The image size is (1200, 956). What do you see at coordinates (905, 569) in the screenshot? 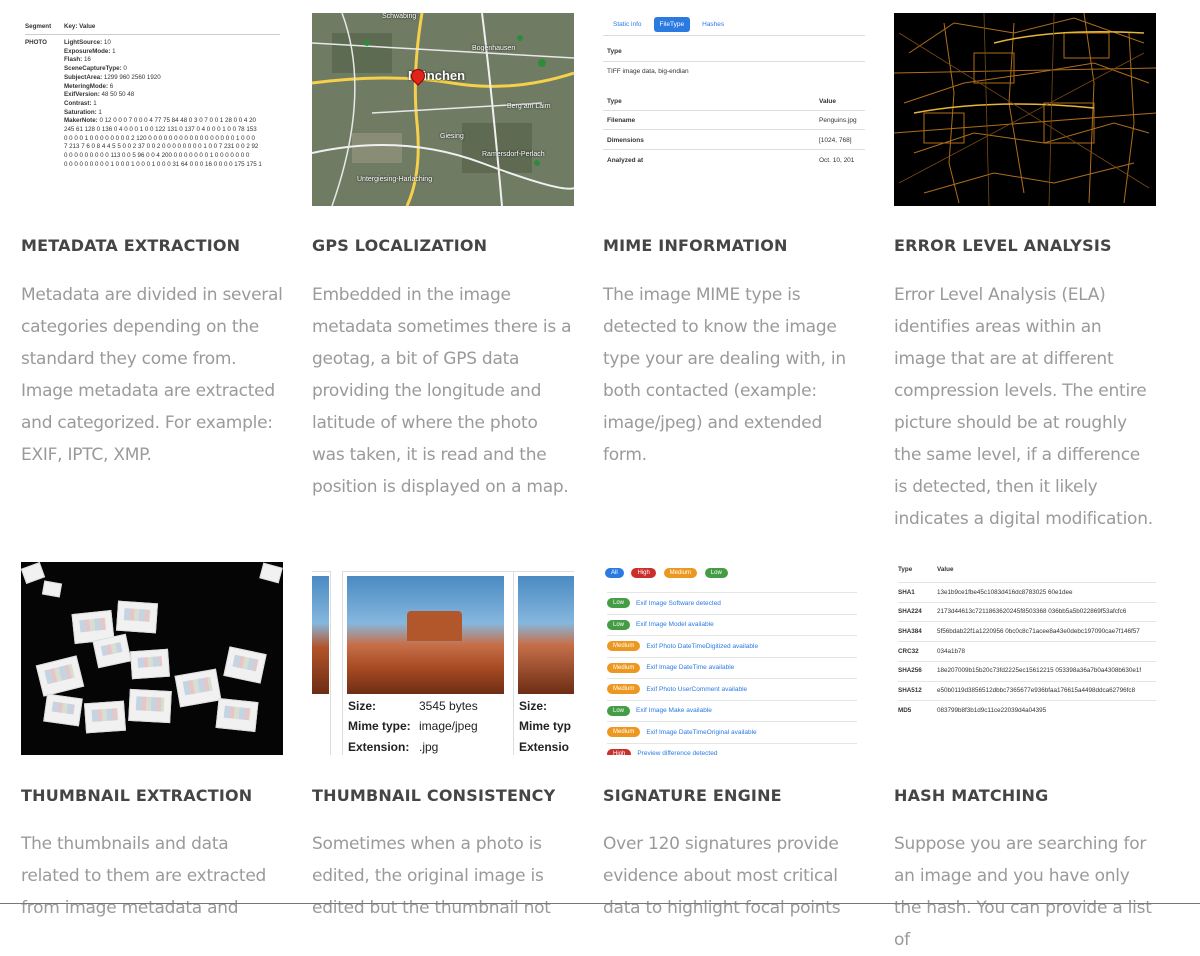
I see `hash-col-type: Type` at bounding box center [905, 569].